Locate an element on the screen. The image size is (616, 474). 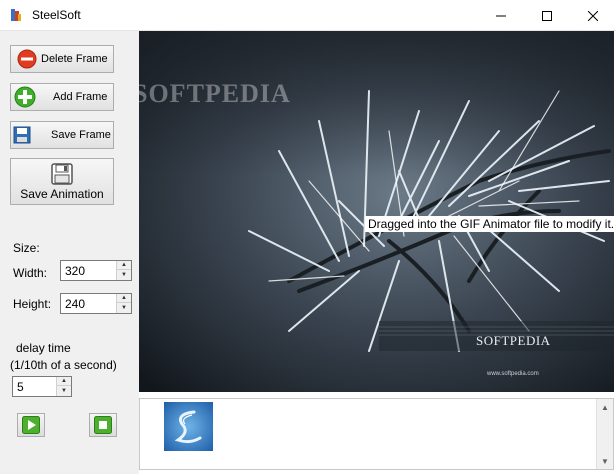
width-spinner: 320 ▲ ▼ is located at coordinates (96, 270).